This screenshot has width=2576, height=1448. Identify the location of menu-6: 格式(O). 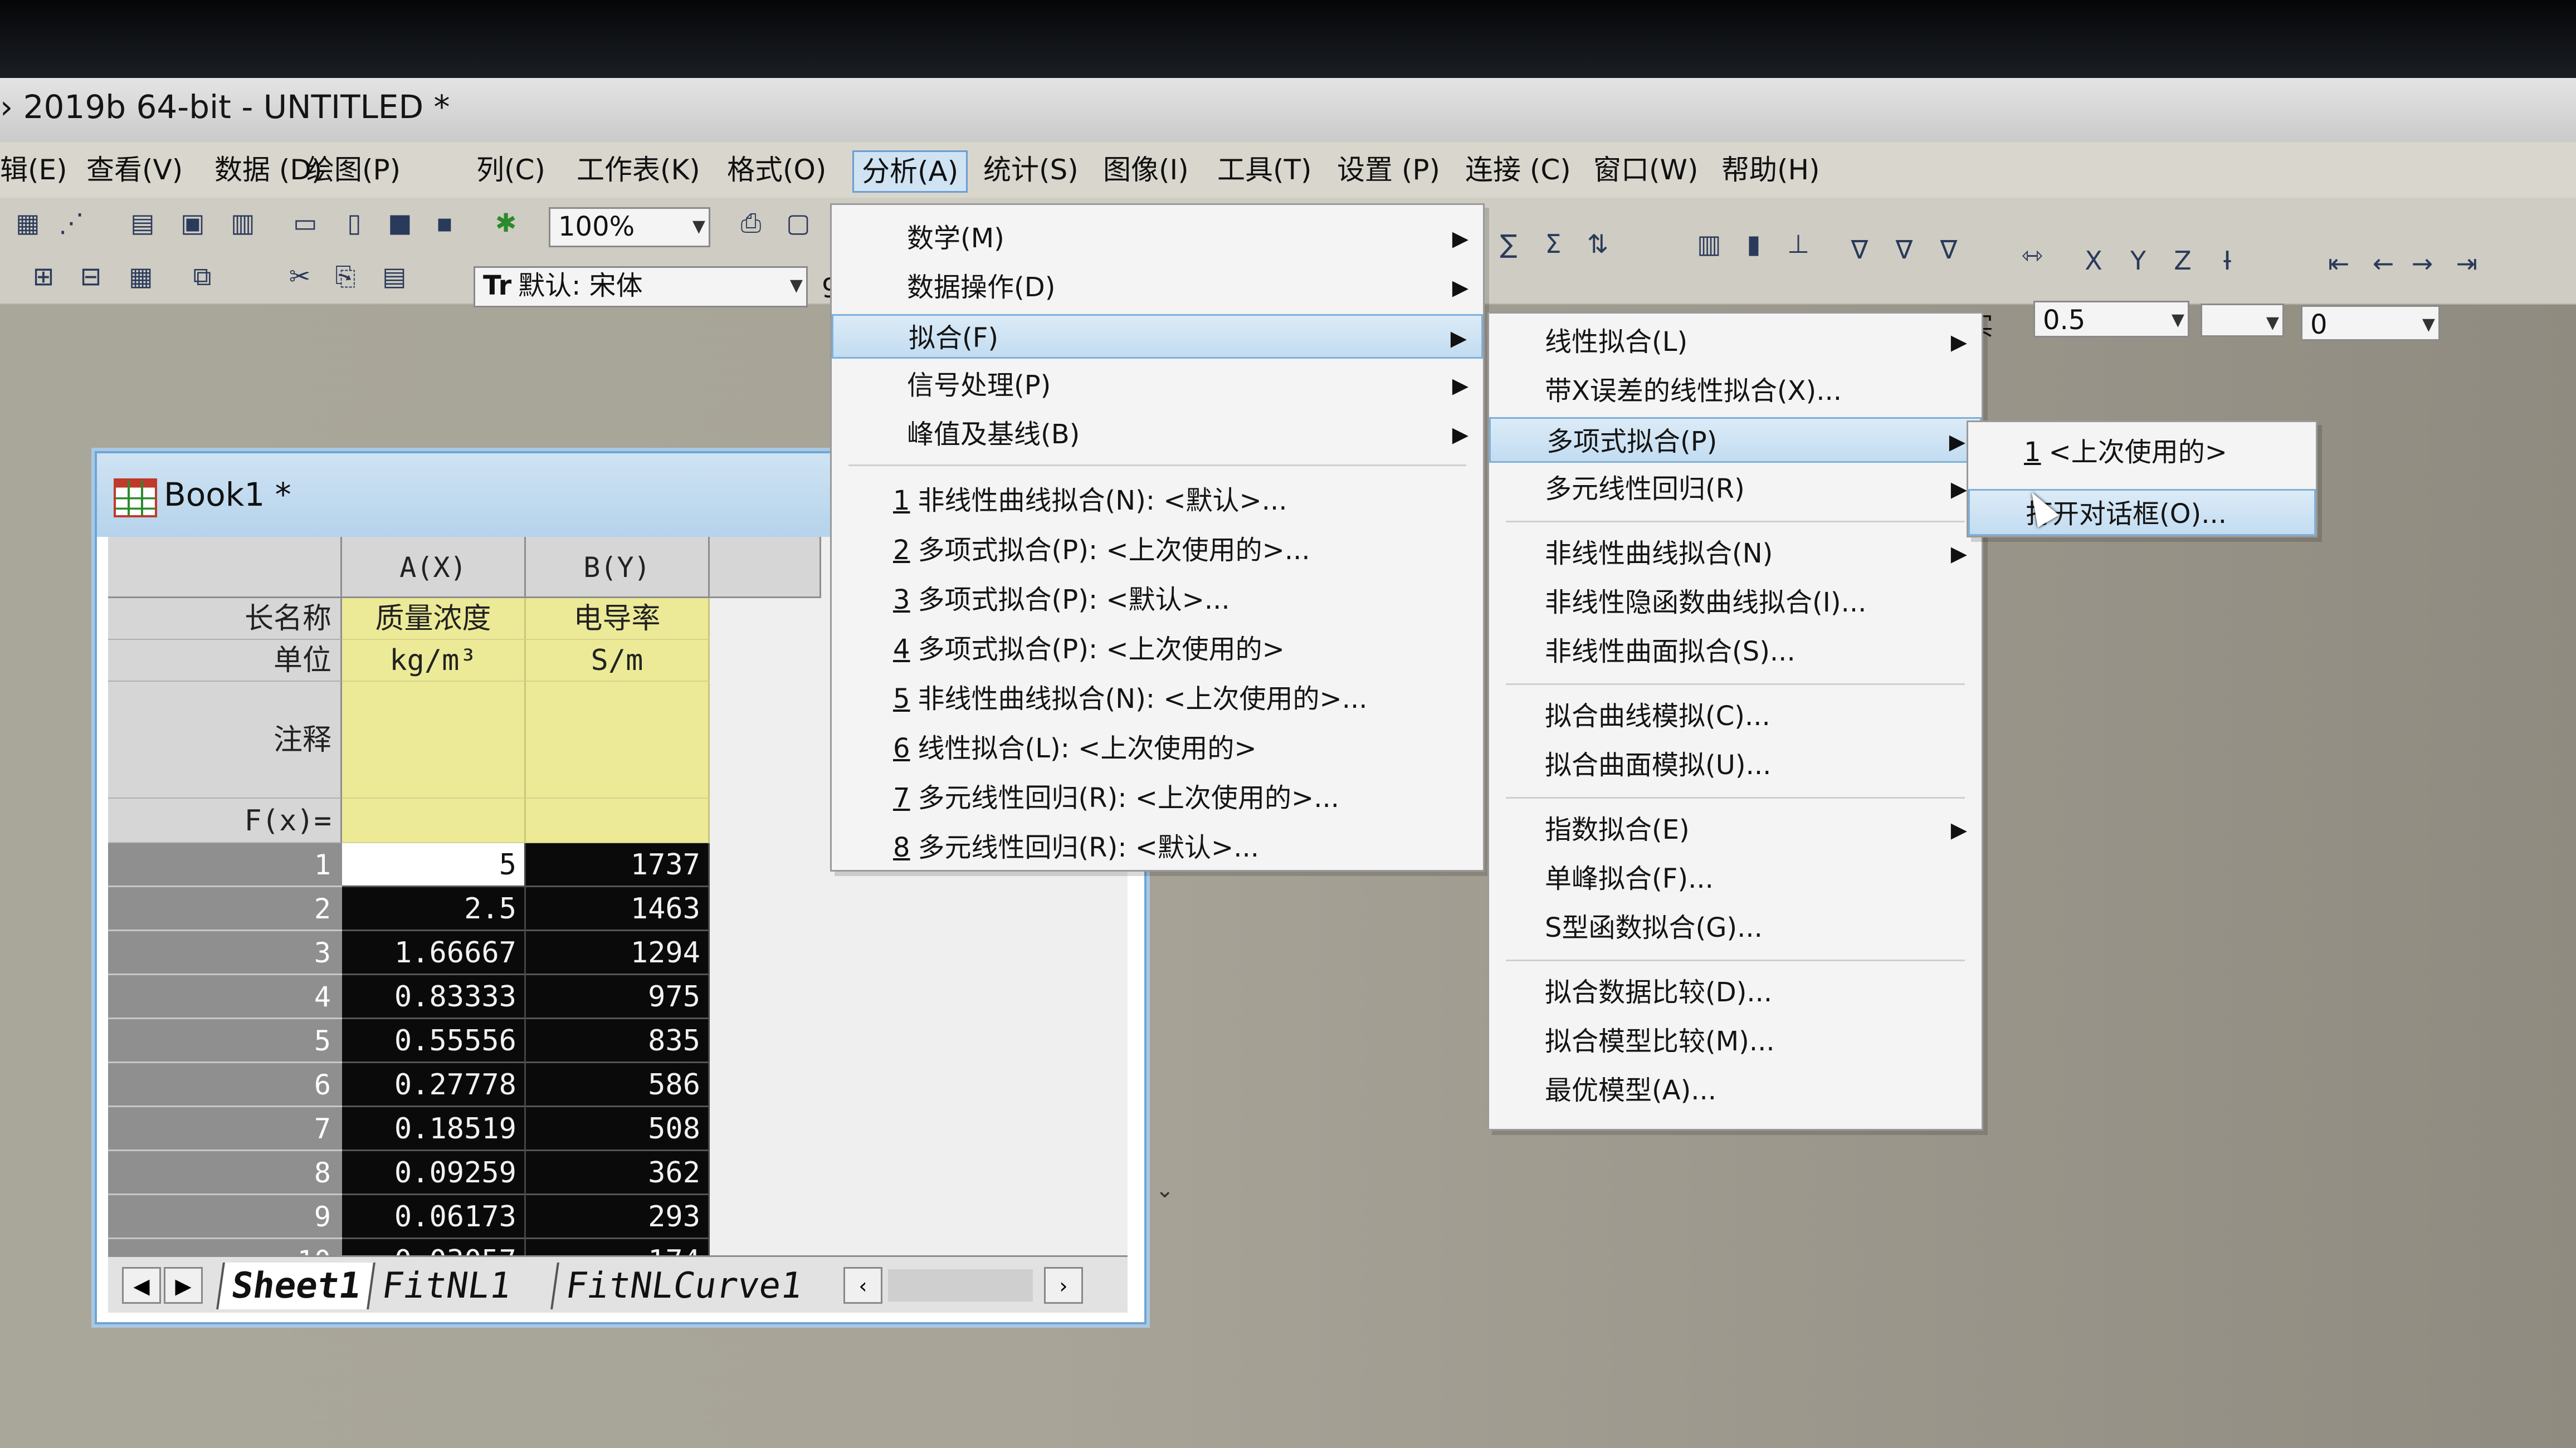
(776, 170).